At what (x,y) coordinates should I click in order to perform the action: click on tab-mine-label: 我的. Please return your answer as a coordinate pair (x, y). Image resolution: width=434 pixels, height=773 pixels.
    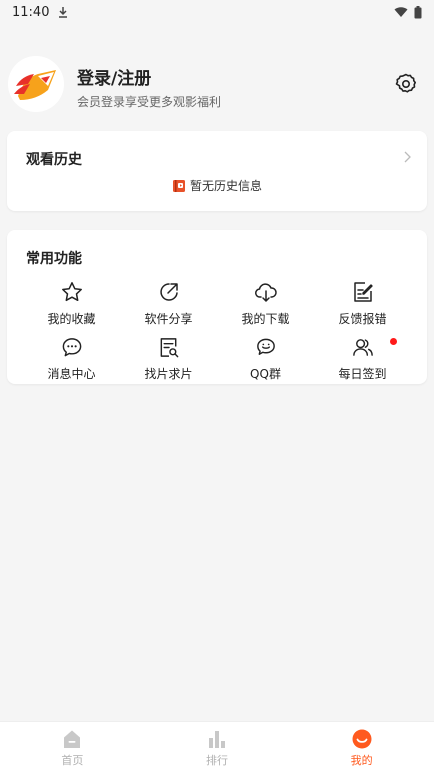
    Looking at the image, I should click on (361, 760).